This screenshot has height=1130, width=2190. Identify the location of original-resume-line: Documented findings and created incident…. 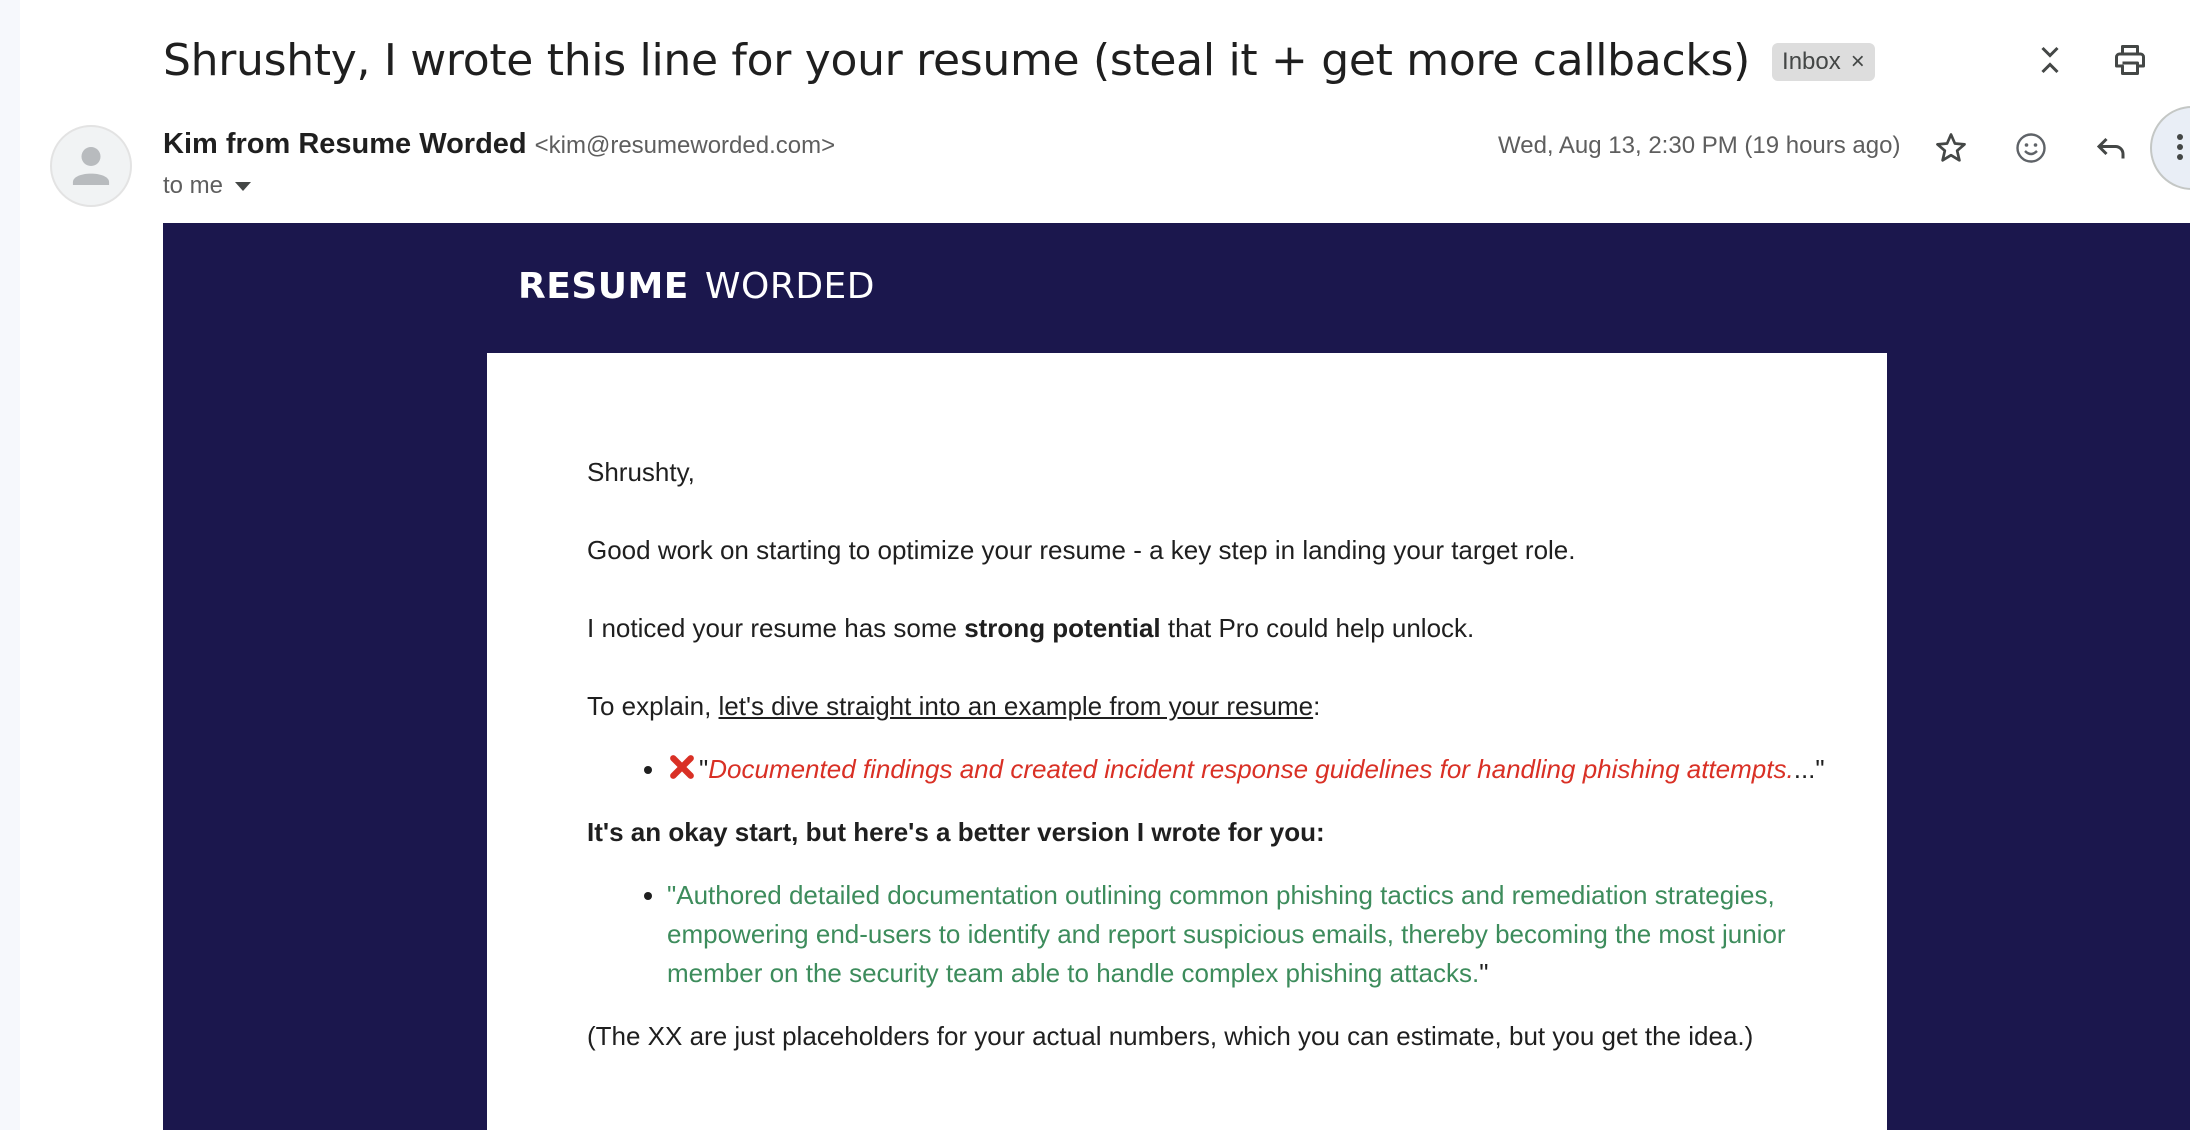
(1251, 769).